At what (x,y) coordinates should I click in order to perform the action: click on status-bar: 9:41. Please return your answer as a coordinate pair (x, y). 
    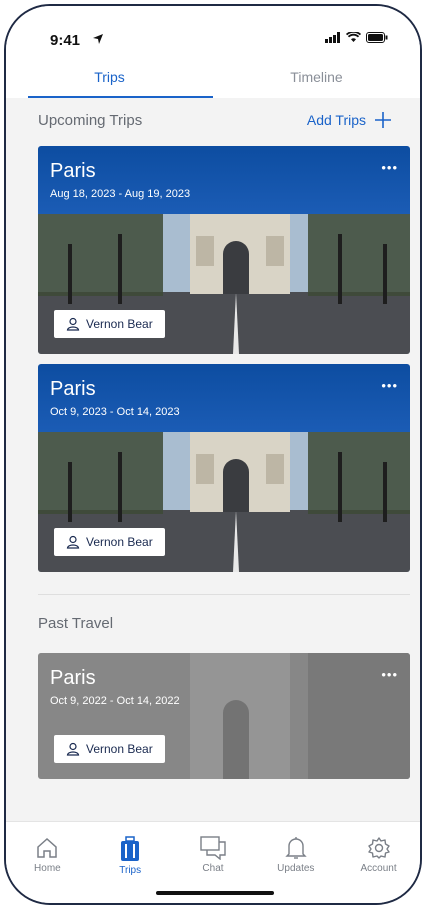
    Looking at the image, I should click on (213, 32).